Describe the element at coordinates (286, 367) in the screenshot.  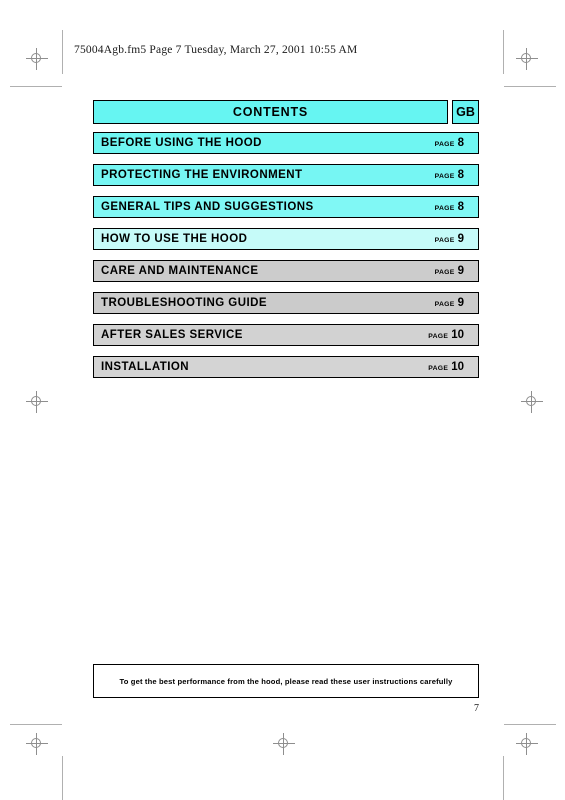
I see `contents-entry-row: INSTALLATION PAGE 10` at that location.